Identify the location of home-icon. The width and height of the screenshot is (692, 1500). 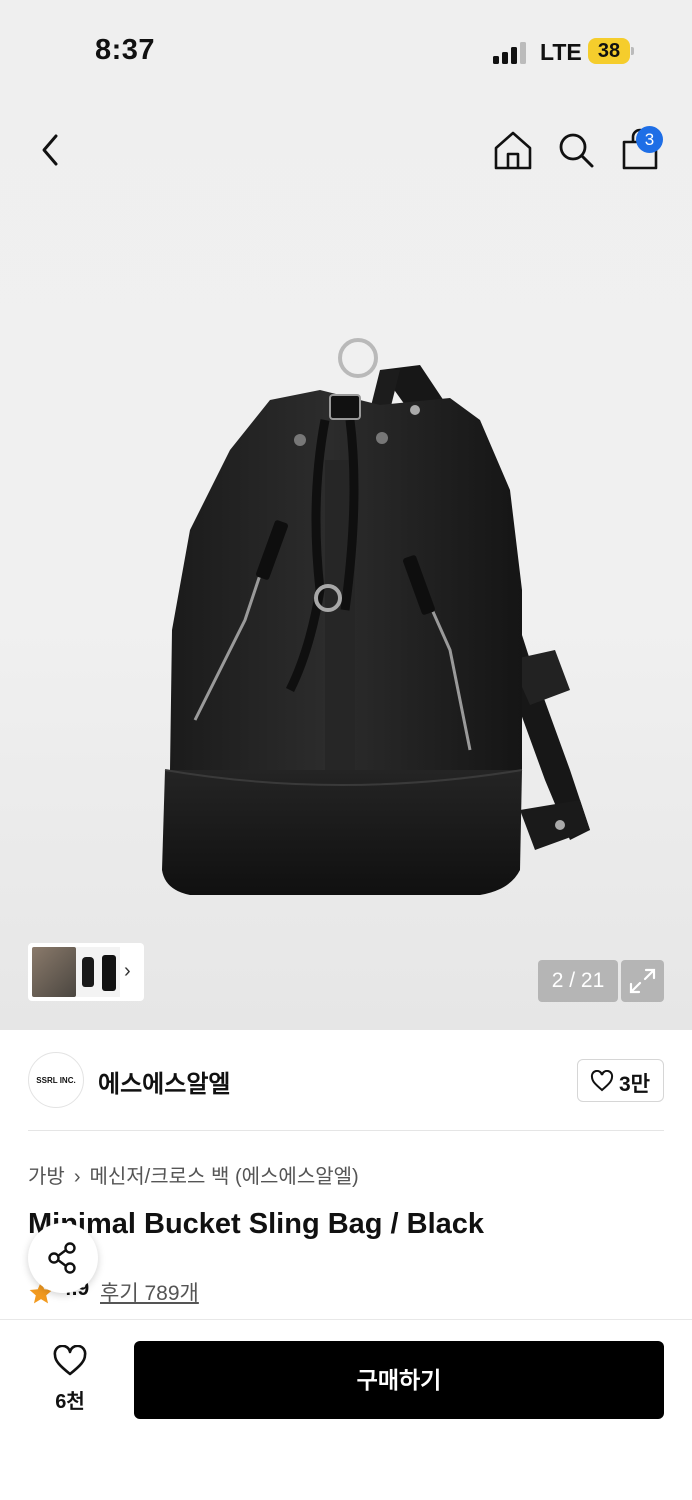
(513, 150).